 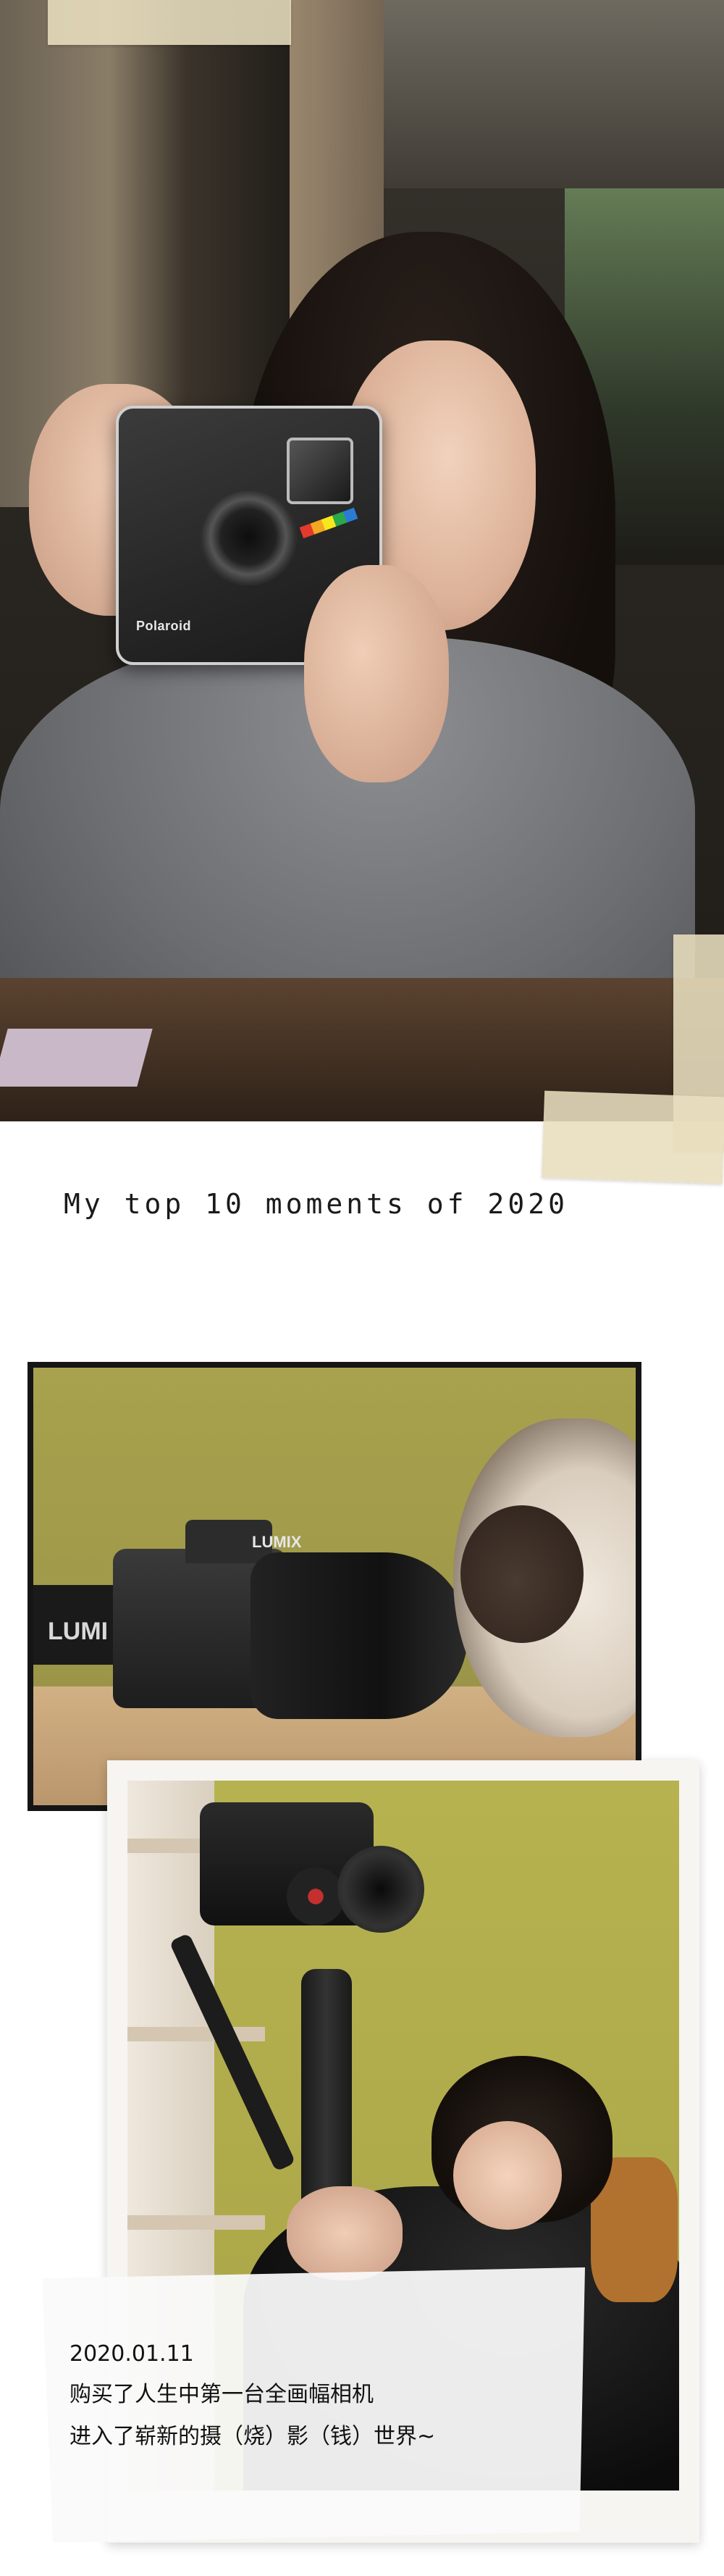 What do you see at coordinates (78, 1632) in the screenshot?
I see `strap-text: LUMI` at bounding box center [78, 1632].